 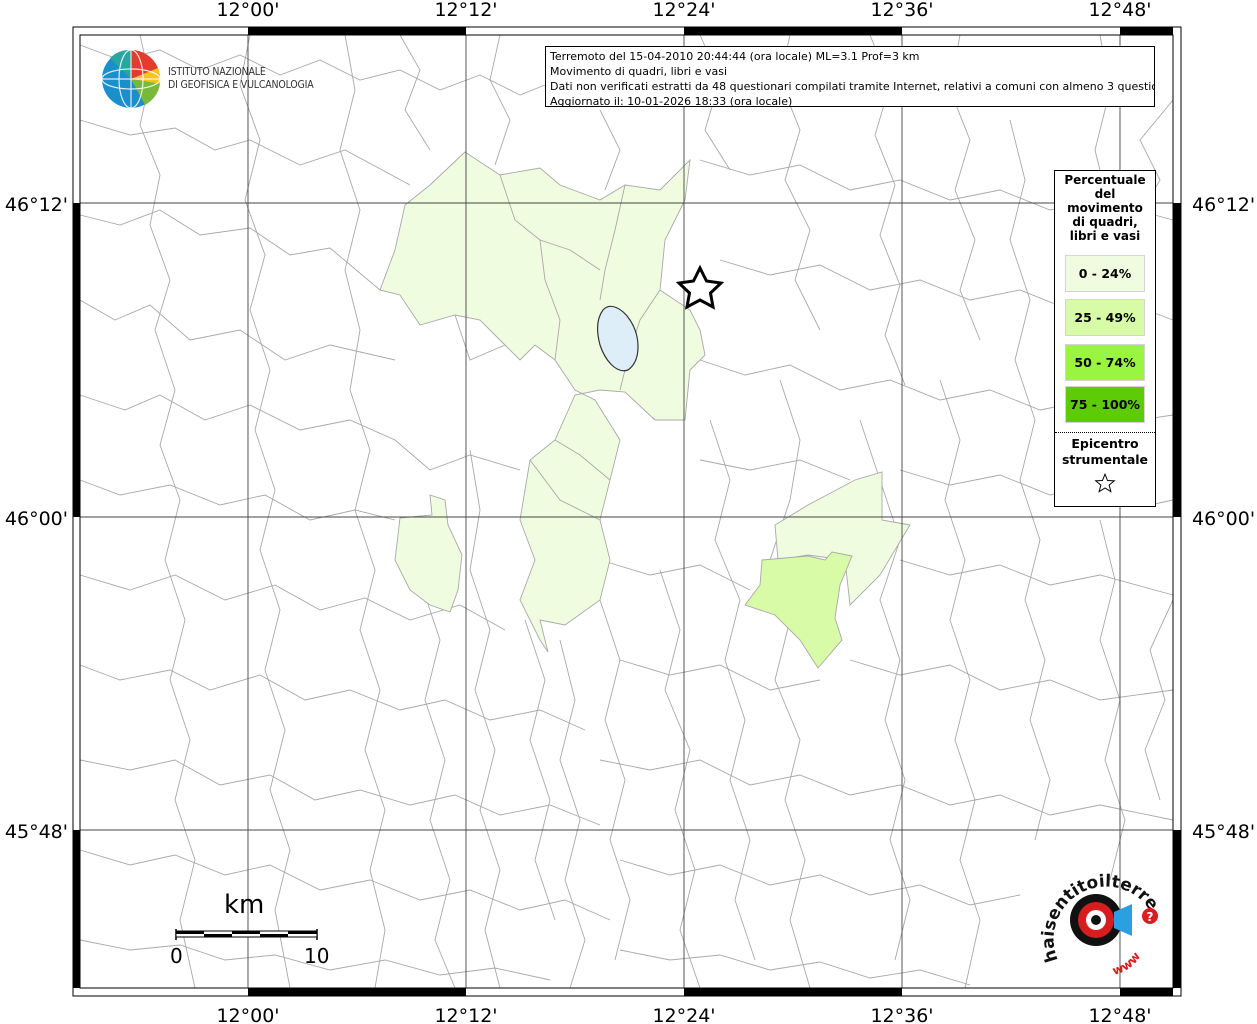 What do you see at coordinates (1105, 459) in the screenshot?
I see `legend-epicenter-line: strumentale` at bounding box center [1105, 459].